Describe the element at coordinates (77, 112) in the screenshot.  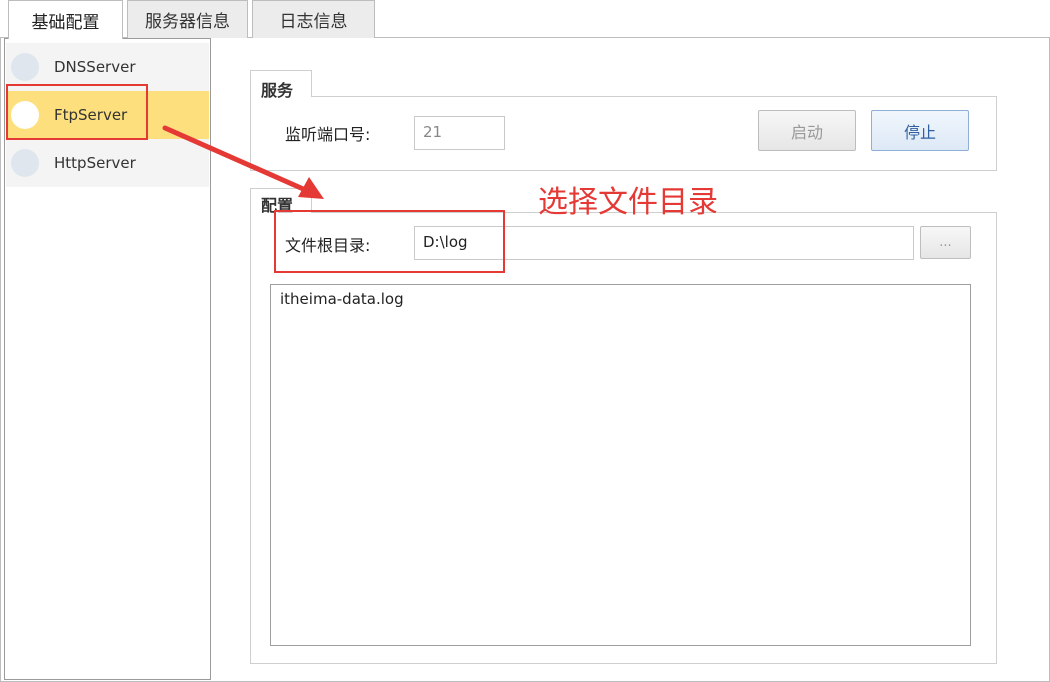
I see `highlight-box-ftpserver` at that location.